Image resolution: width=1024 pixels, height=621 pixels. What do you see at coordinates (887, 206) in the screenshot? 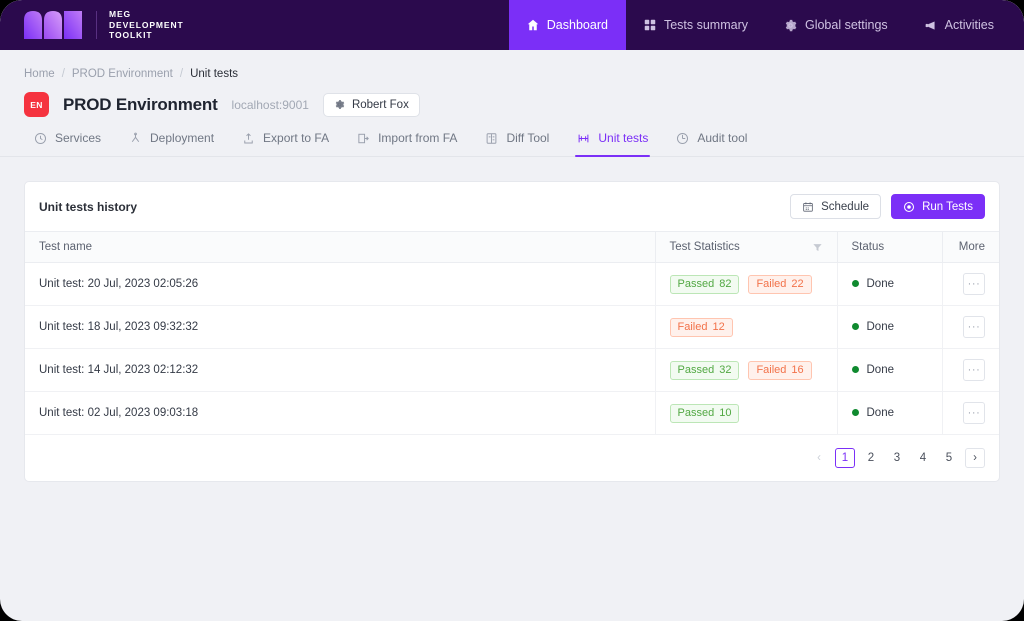
I see `card-actions: Schedule Run Tests` at bounding box center [887, 206].